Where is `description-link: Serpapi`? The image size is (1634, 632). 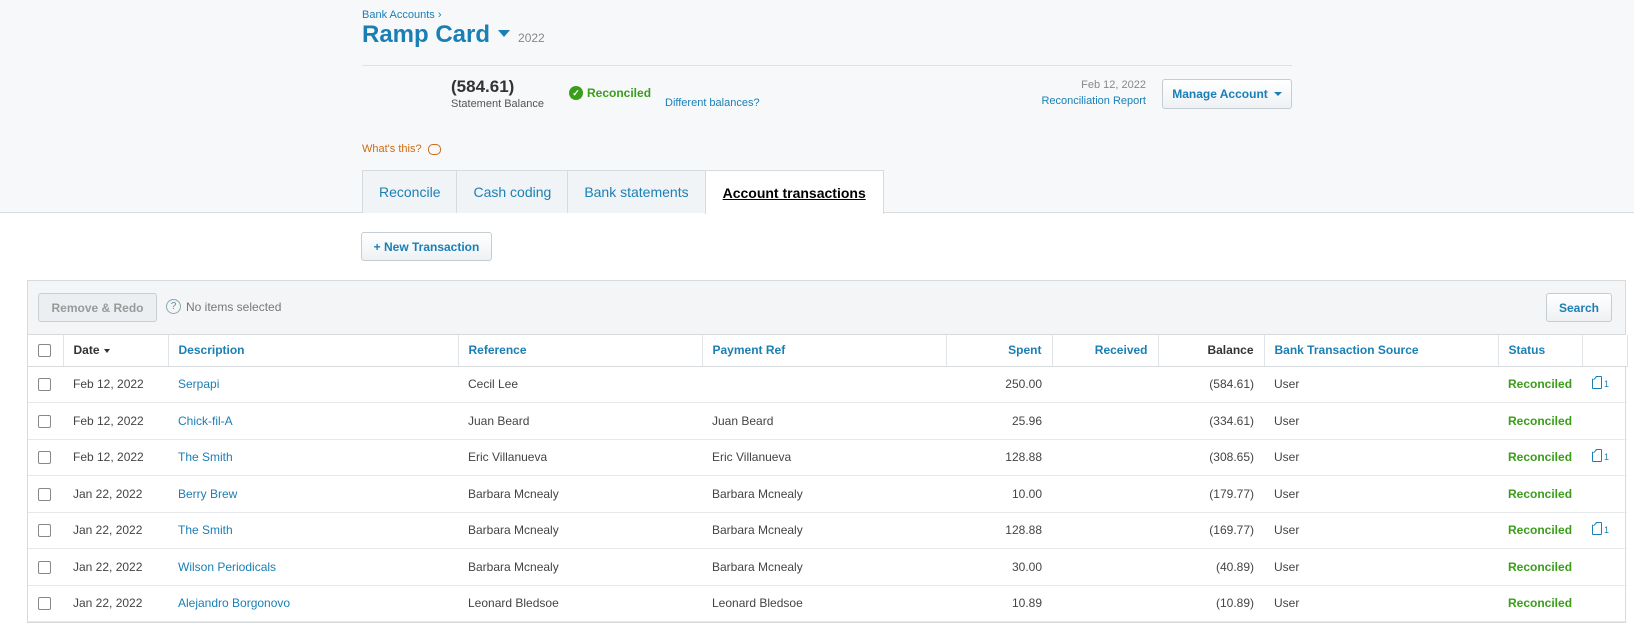 description-link: Serpapi is located at coordinates (198, 384).